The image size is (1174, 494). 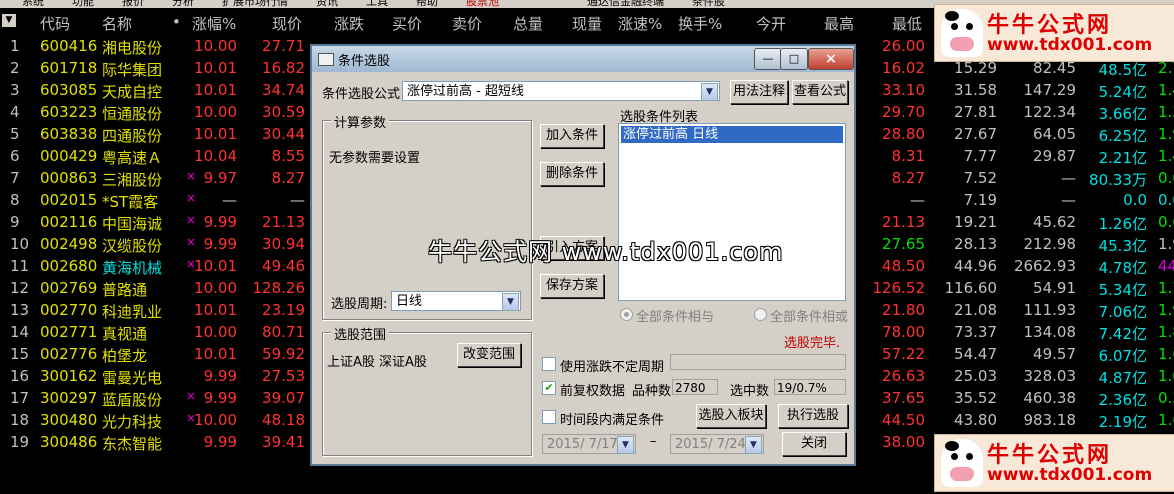 What do you see at coordinates (717, 444) in the screenshot?
I see `date-to-picker: 2015/ 7/24 ▼` at bounding box center [717, 444].